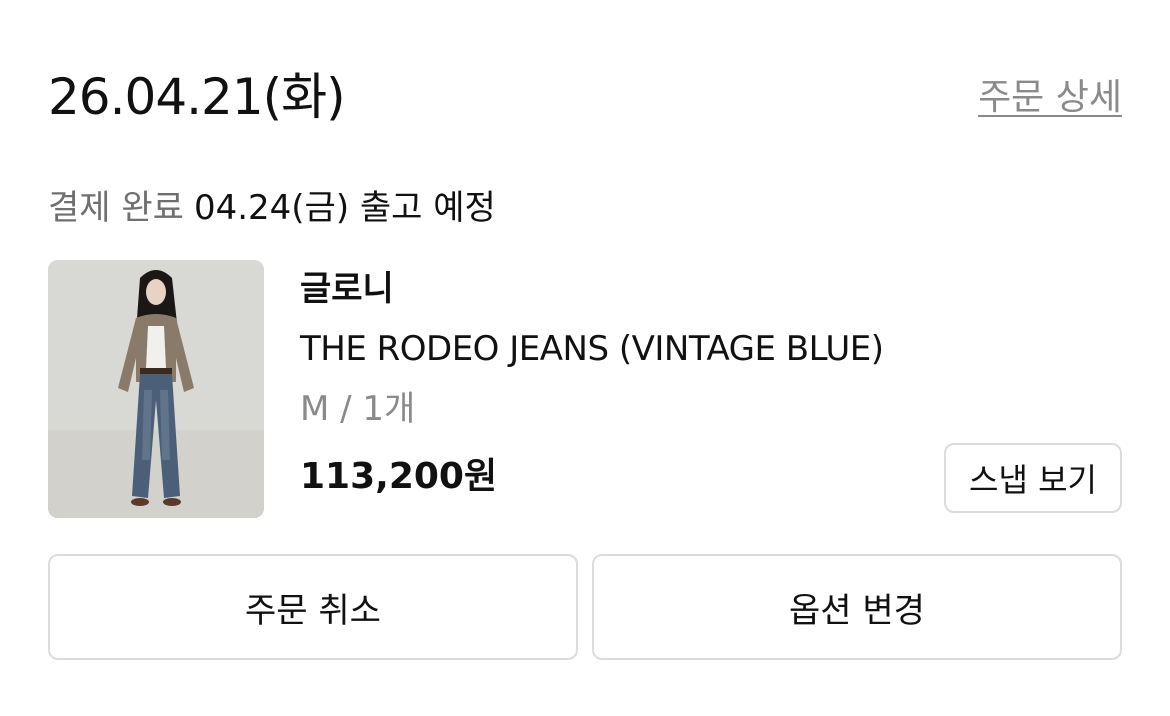 This screenshot has height=716, width=1170. Describe the element at coordinates (313, 607) in the screenshot. I see `cancel-order-button: 주문 취소` at that location.